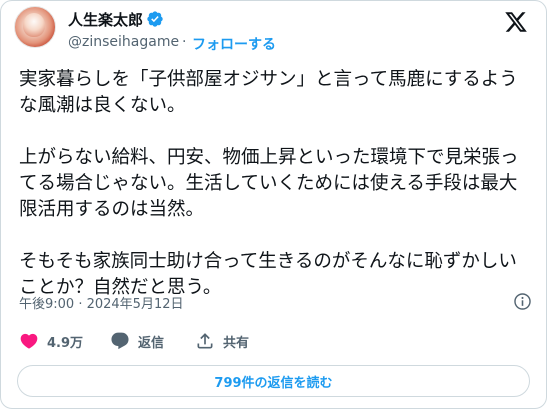  What do you see at coordinates (123, 42) in the screenshot?
I see `author-handle: @zinseihagame` at bounding box center [123, 42].